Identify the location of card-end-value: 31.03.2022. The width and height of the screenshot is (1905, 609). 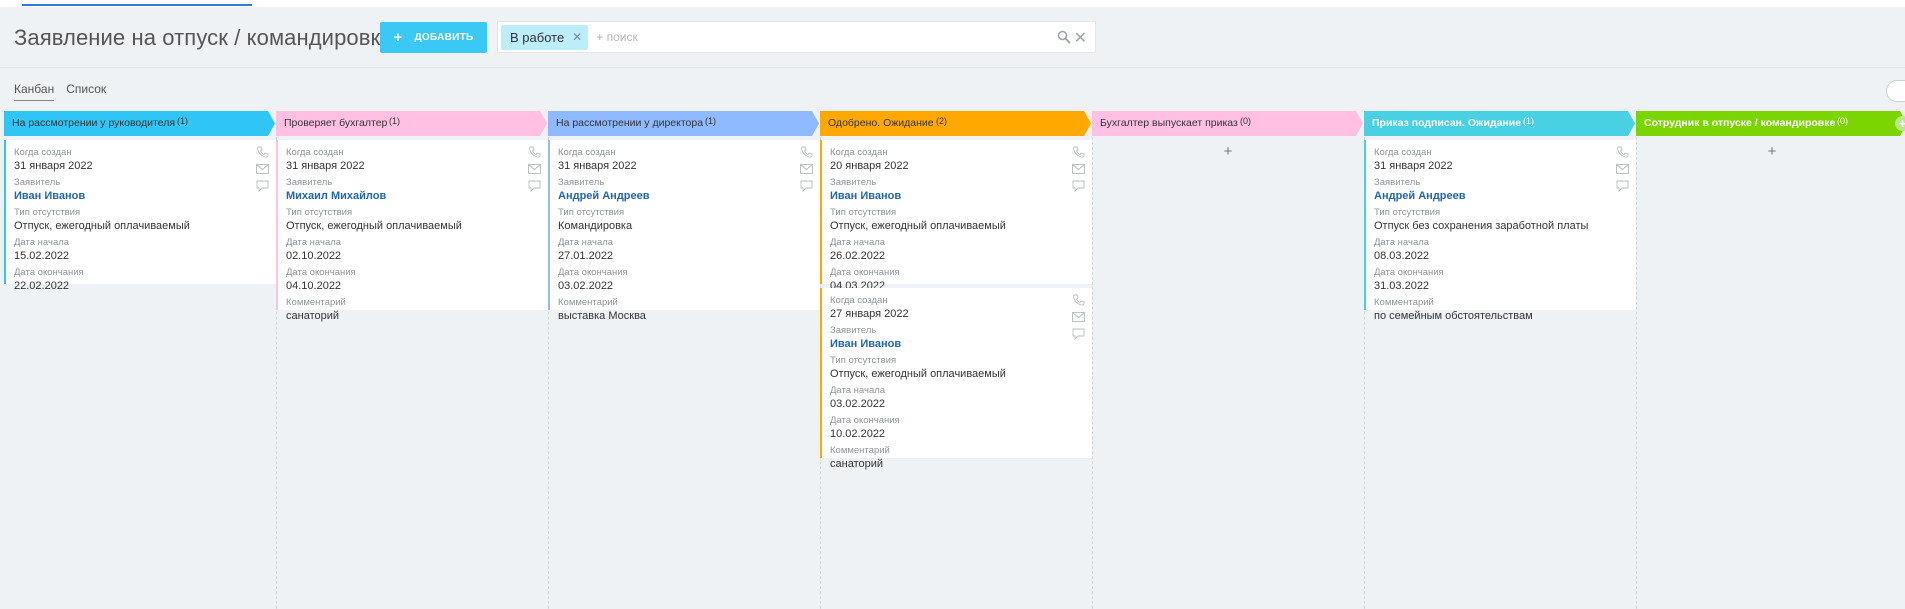
(1402, 286).